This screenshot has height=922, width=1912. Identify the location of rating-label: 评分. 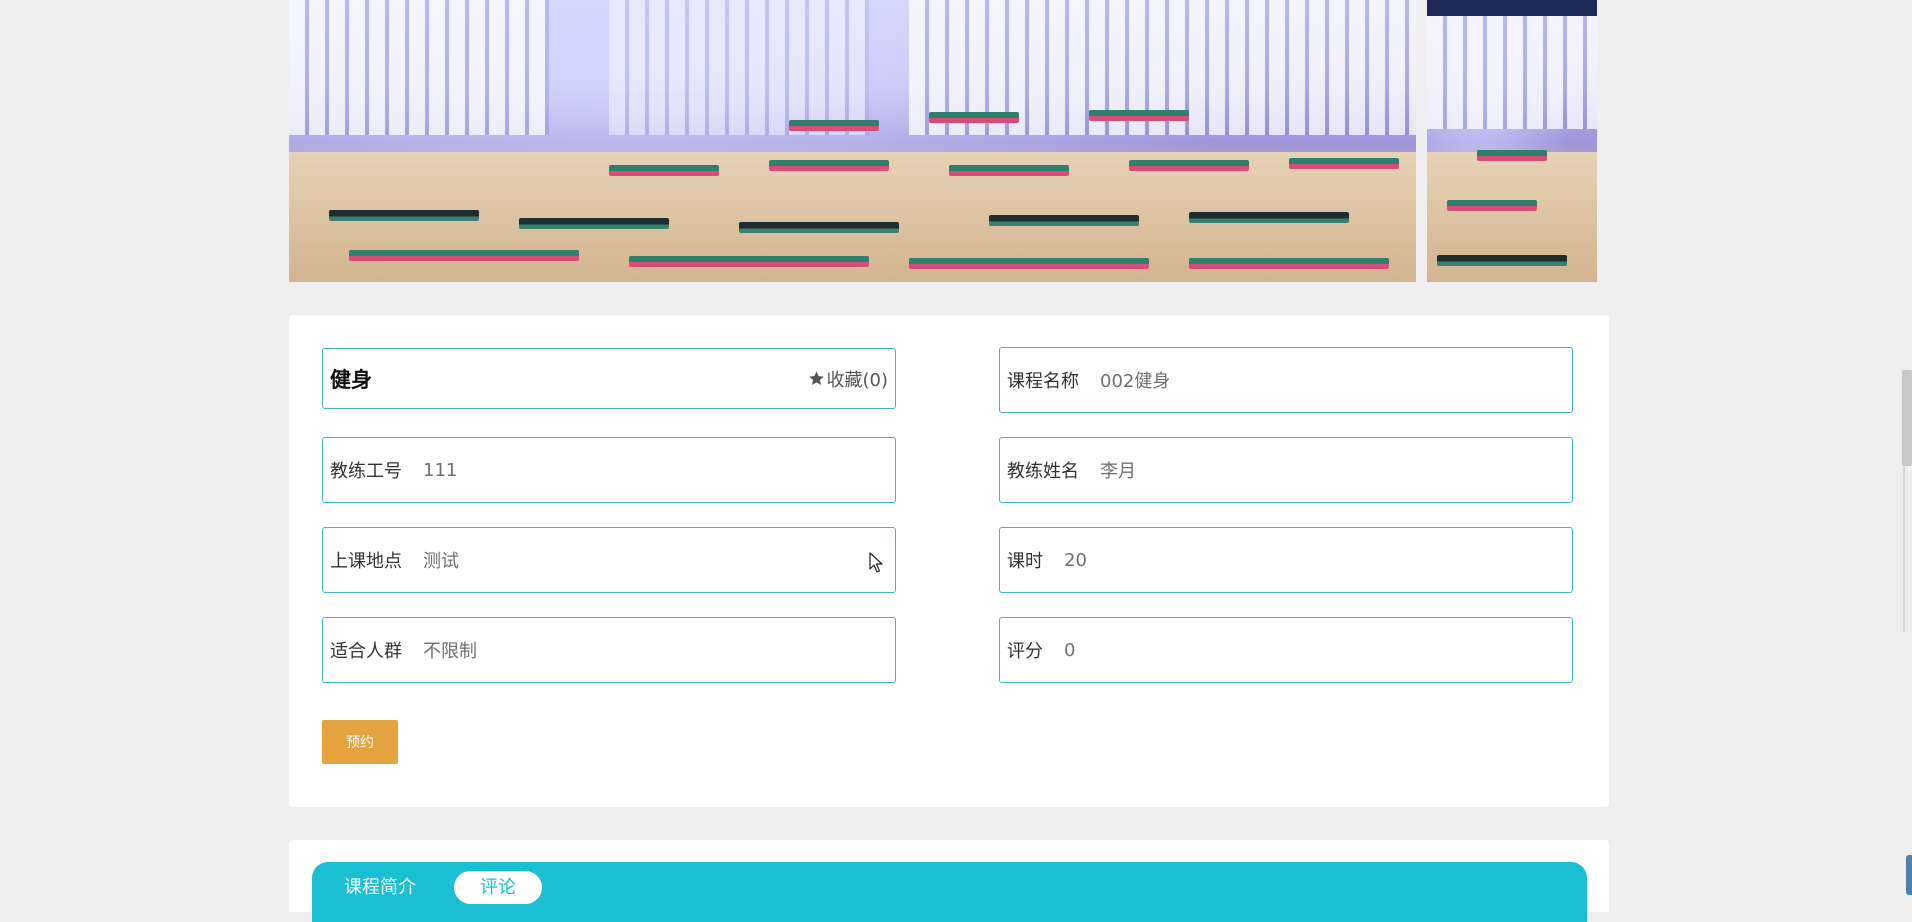
(1025, 651).